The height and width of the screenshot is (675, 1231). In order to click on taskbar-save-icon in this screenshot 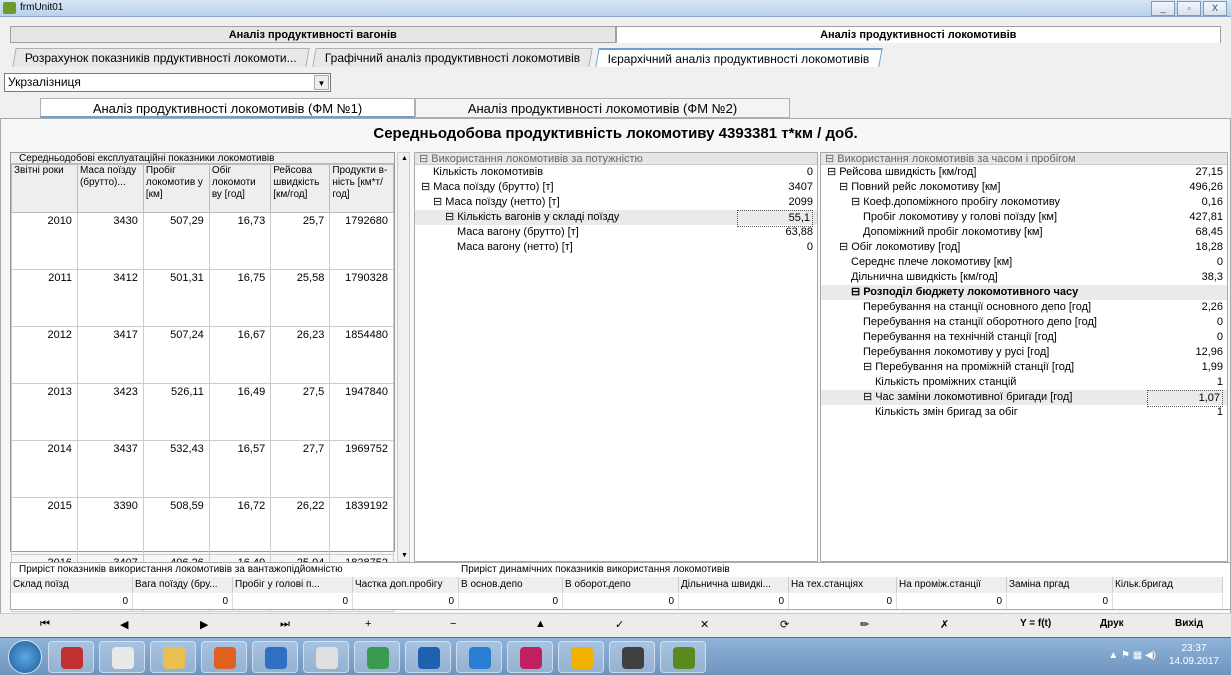, I will do `click(275, 657)`.